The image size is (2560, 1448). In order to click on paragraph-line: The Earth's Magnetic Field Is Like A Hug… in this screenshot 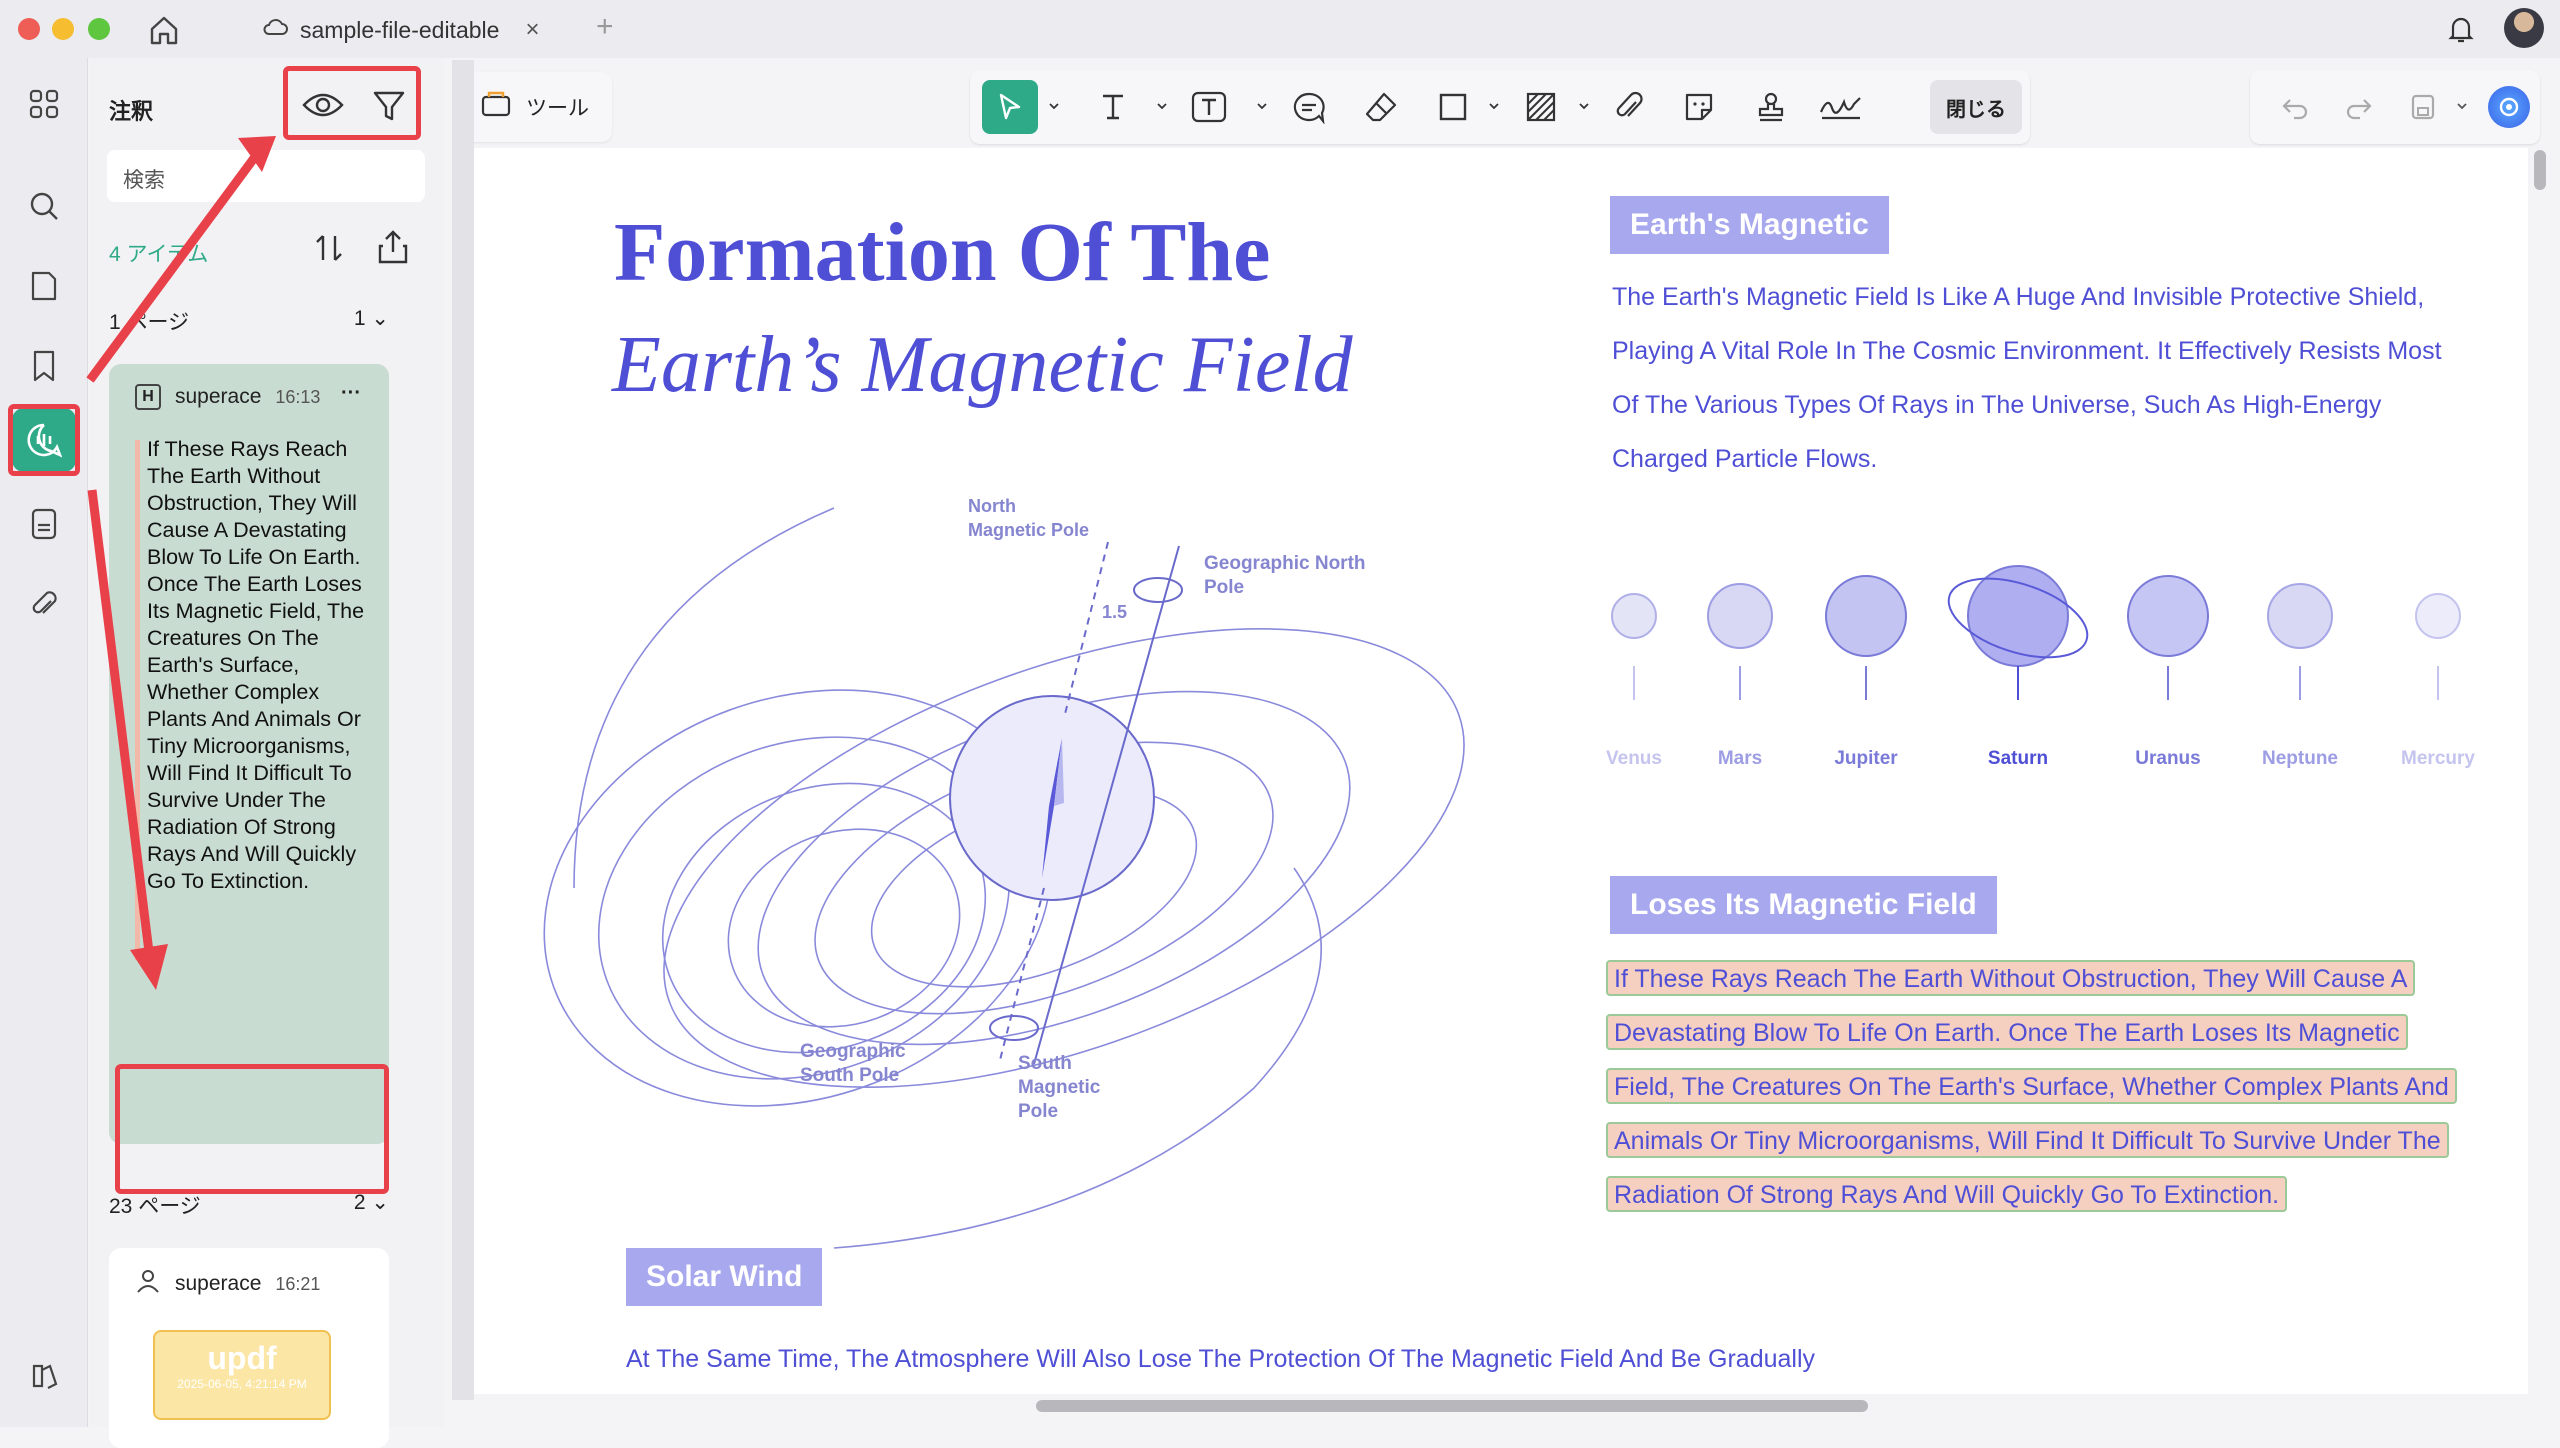, I will do `click(2018, 297)`.